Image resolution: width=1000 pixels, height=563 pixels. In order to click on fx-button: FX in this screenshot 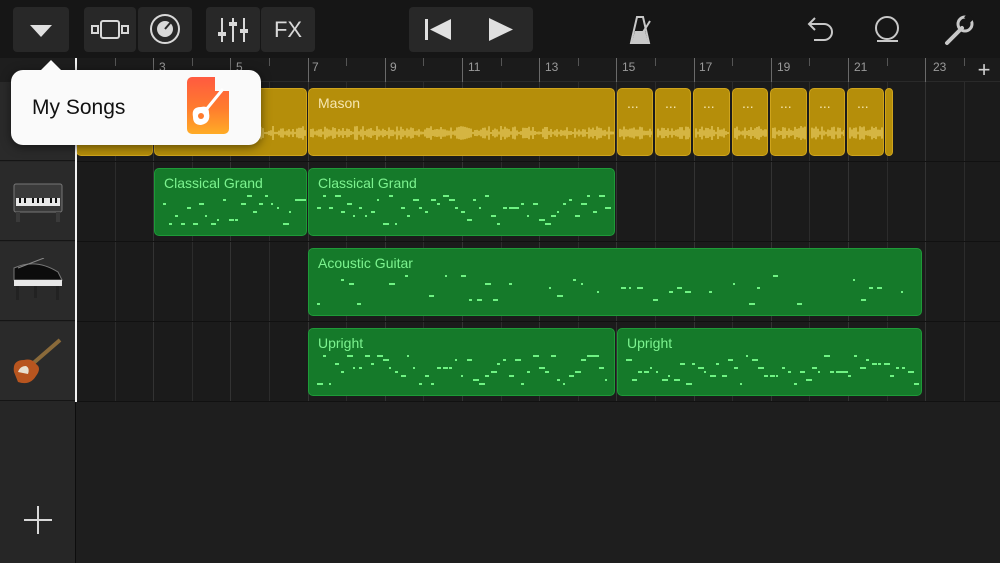, I will do `click(288, 29)`.